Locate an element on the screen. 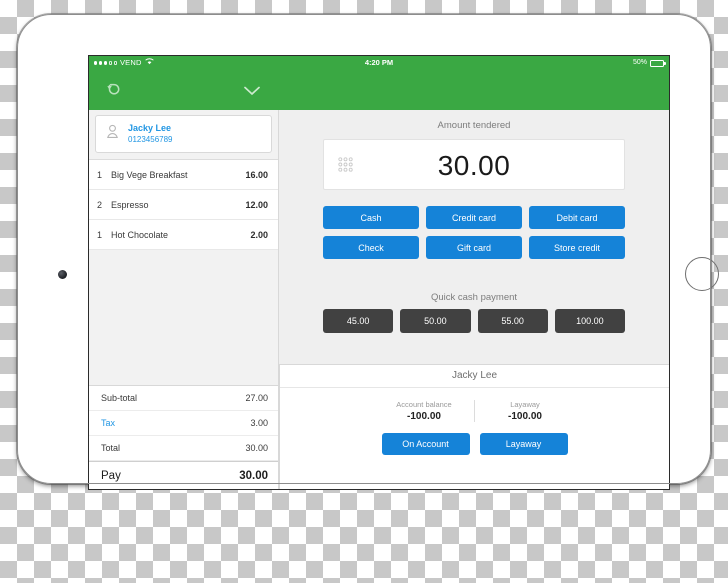 The image size is (728, 583). status-bar-right: 50% is located at coordinates (649, 63).